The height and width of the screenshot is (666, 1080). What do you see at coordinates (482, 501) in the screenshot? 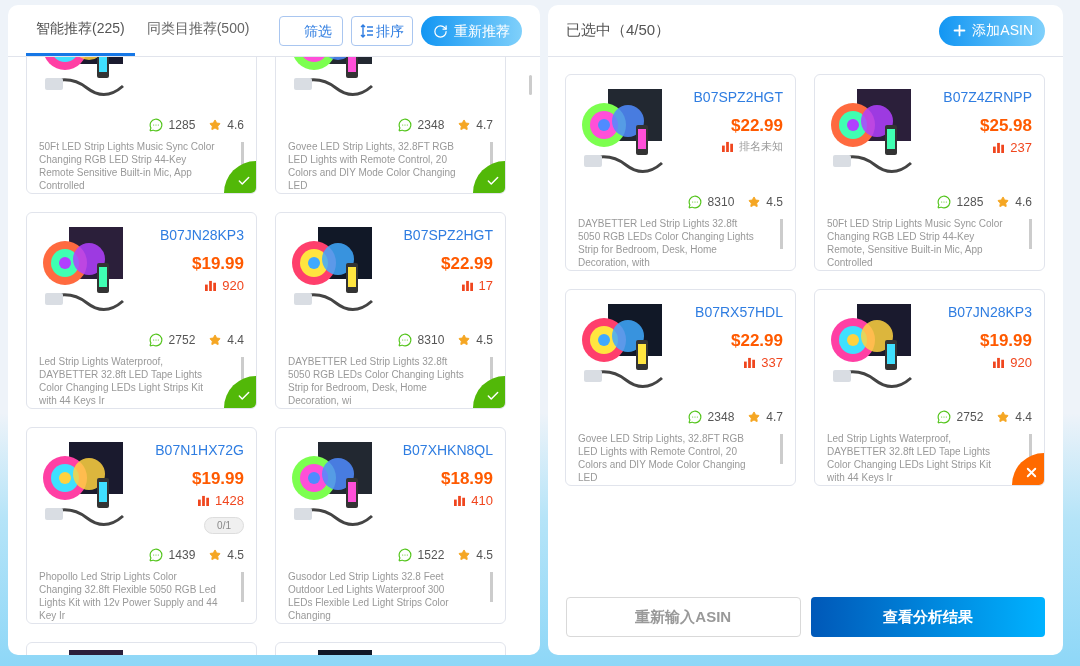
I see `rank-value: 410` at bounding box center [482, 501].